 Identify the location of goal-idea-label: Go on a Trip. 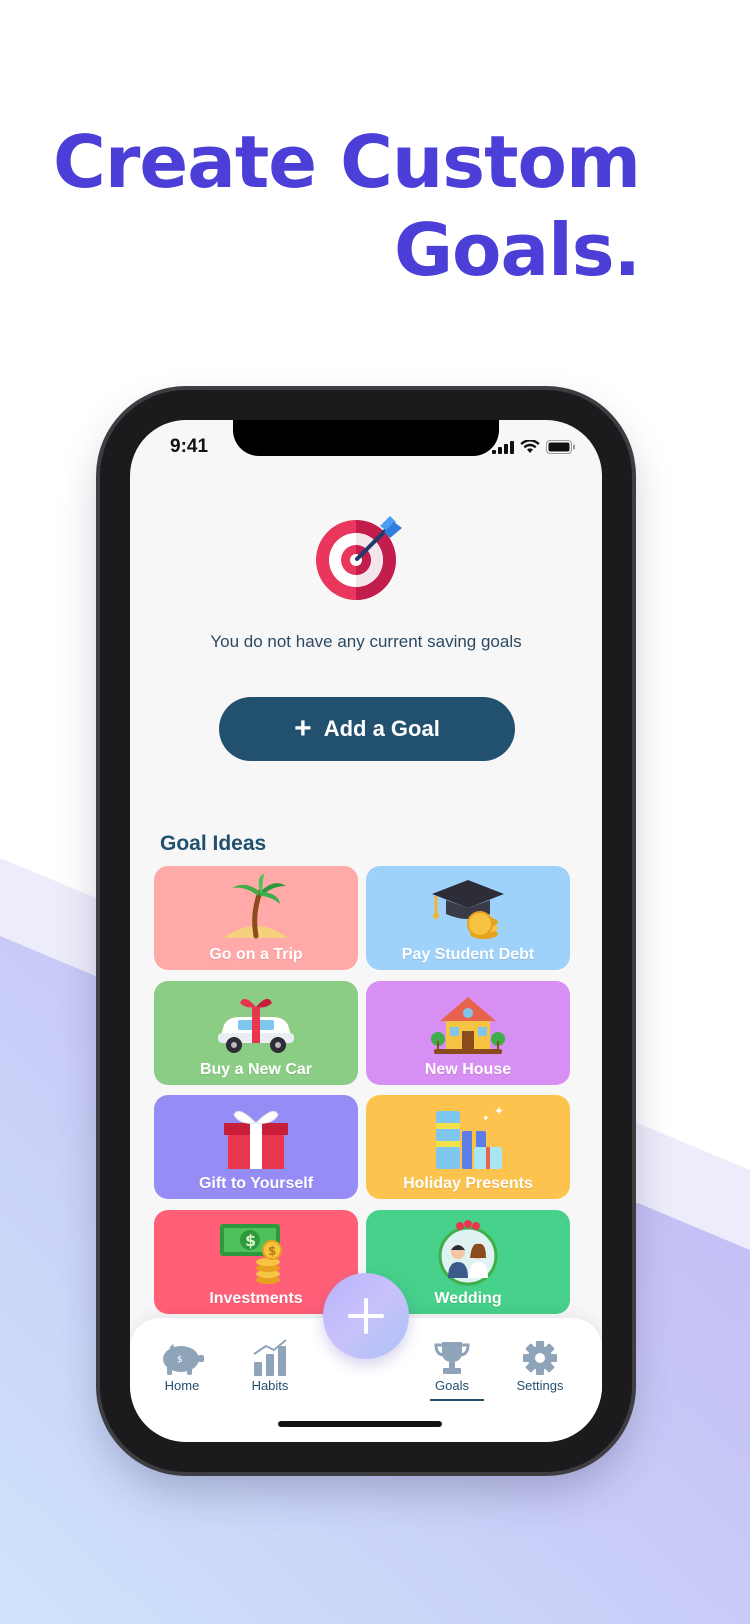
(256, 954).